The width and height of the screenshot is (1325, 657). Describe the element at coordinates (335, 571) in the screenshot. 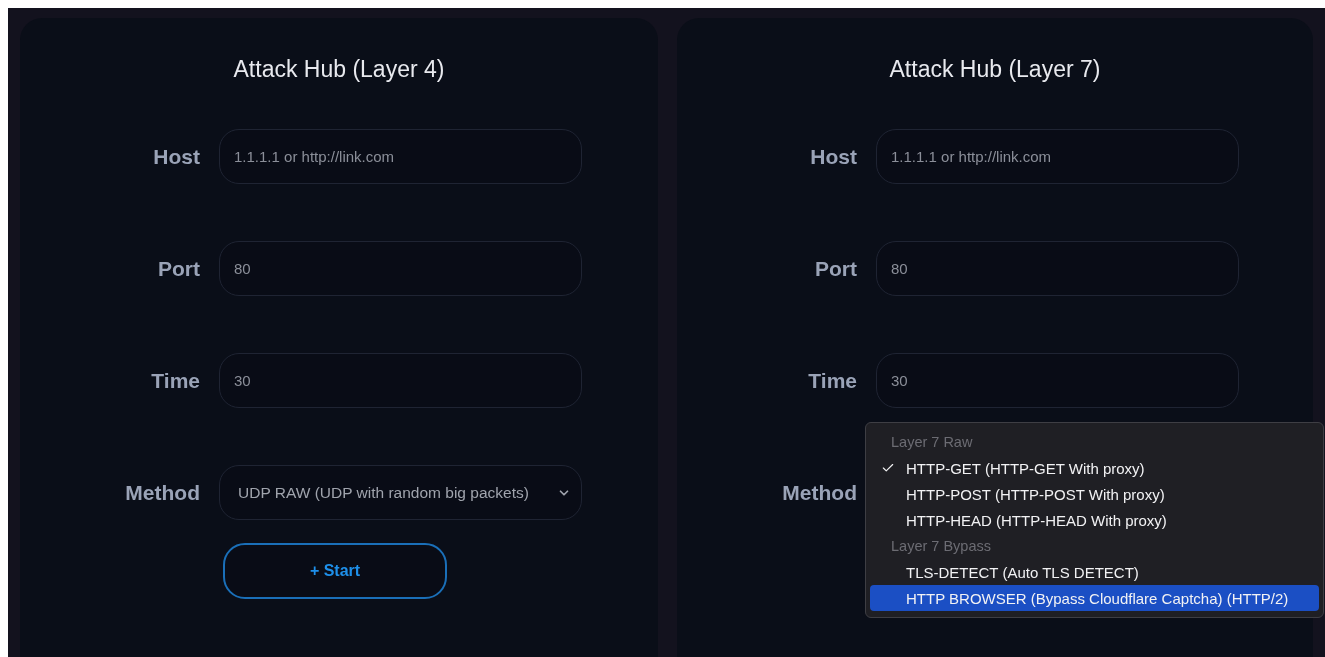

I see `start-button: + Start` at that location.